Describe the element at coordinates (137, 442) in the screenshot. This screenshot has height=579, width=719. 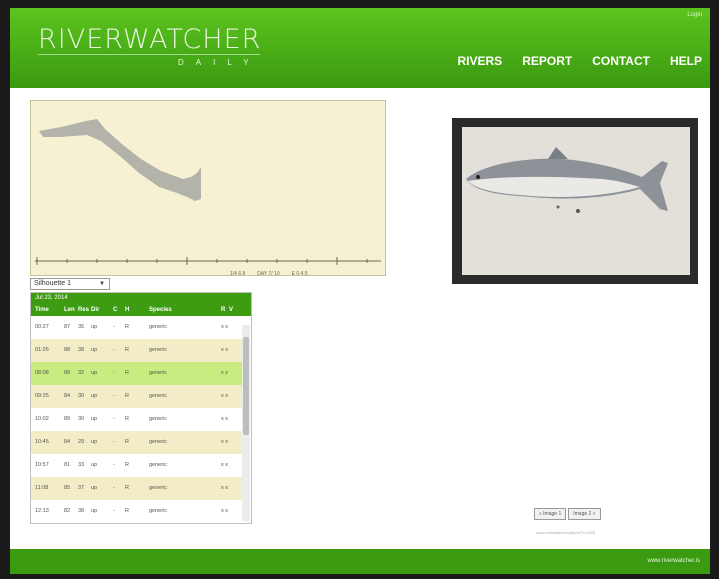
I see `table-row: 10:45 84 29 up - R generic x x` at that location.